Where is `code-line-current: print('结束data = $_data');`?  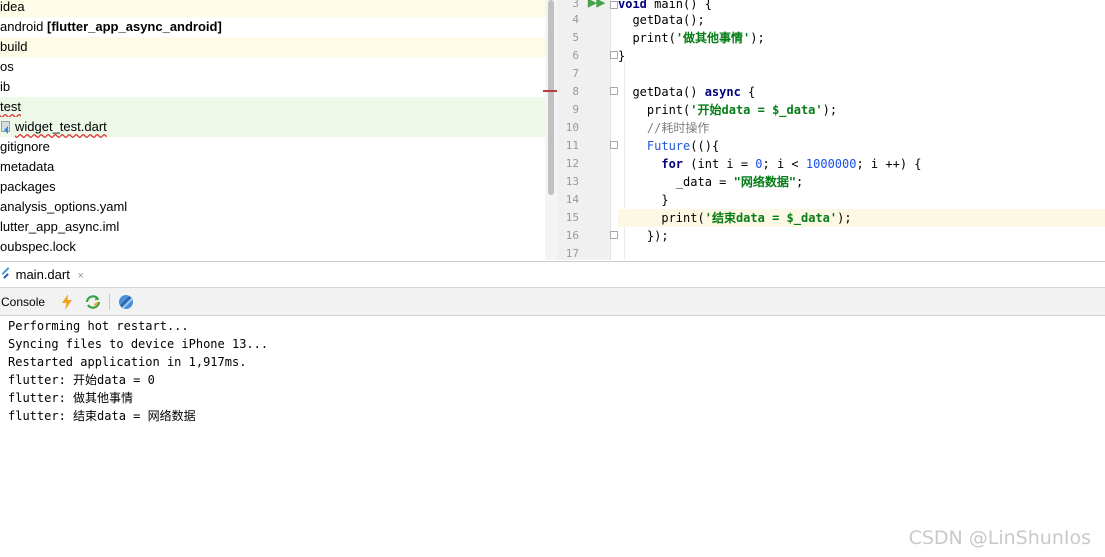
code-line-current: print('结束data = $_data'); is located at coordinates (861, 218).